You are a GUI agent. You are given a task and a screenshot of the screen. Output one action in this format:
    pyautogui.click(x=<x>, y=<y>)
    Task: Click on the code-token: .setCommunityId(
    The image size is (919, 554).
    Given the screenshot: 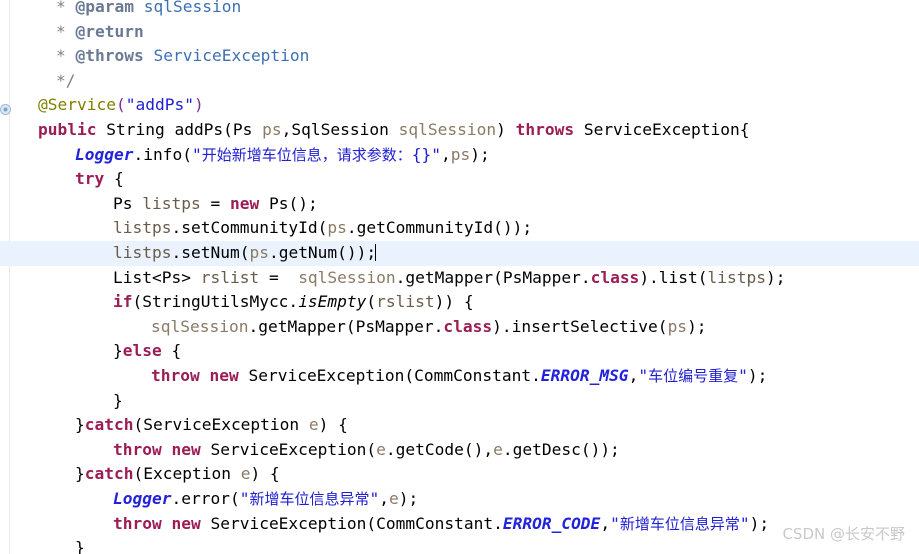 What is the action you would take?
    pyautogui.click(x=249, y=228)
    